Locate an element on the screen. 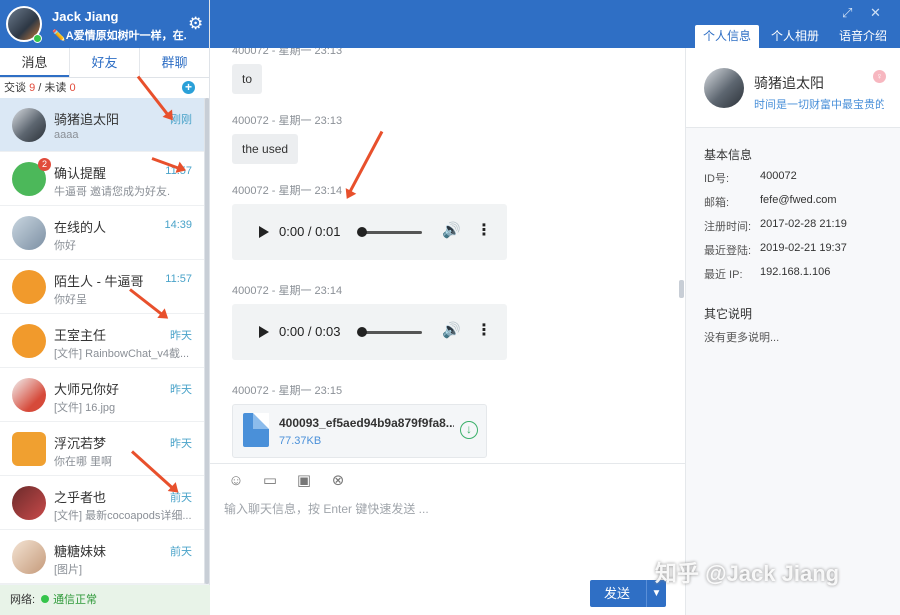 This screenshot has width=900, height=615. send-label: 发送 is located at coordinates (617, 593).